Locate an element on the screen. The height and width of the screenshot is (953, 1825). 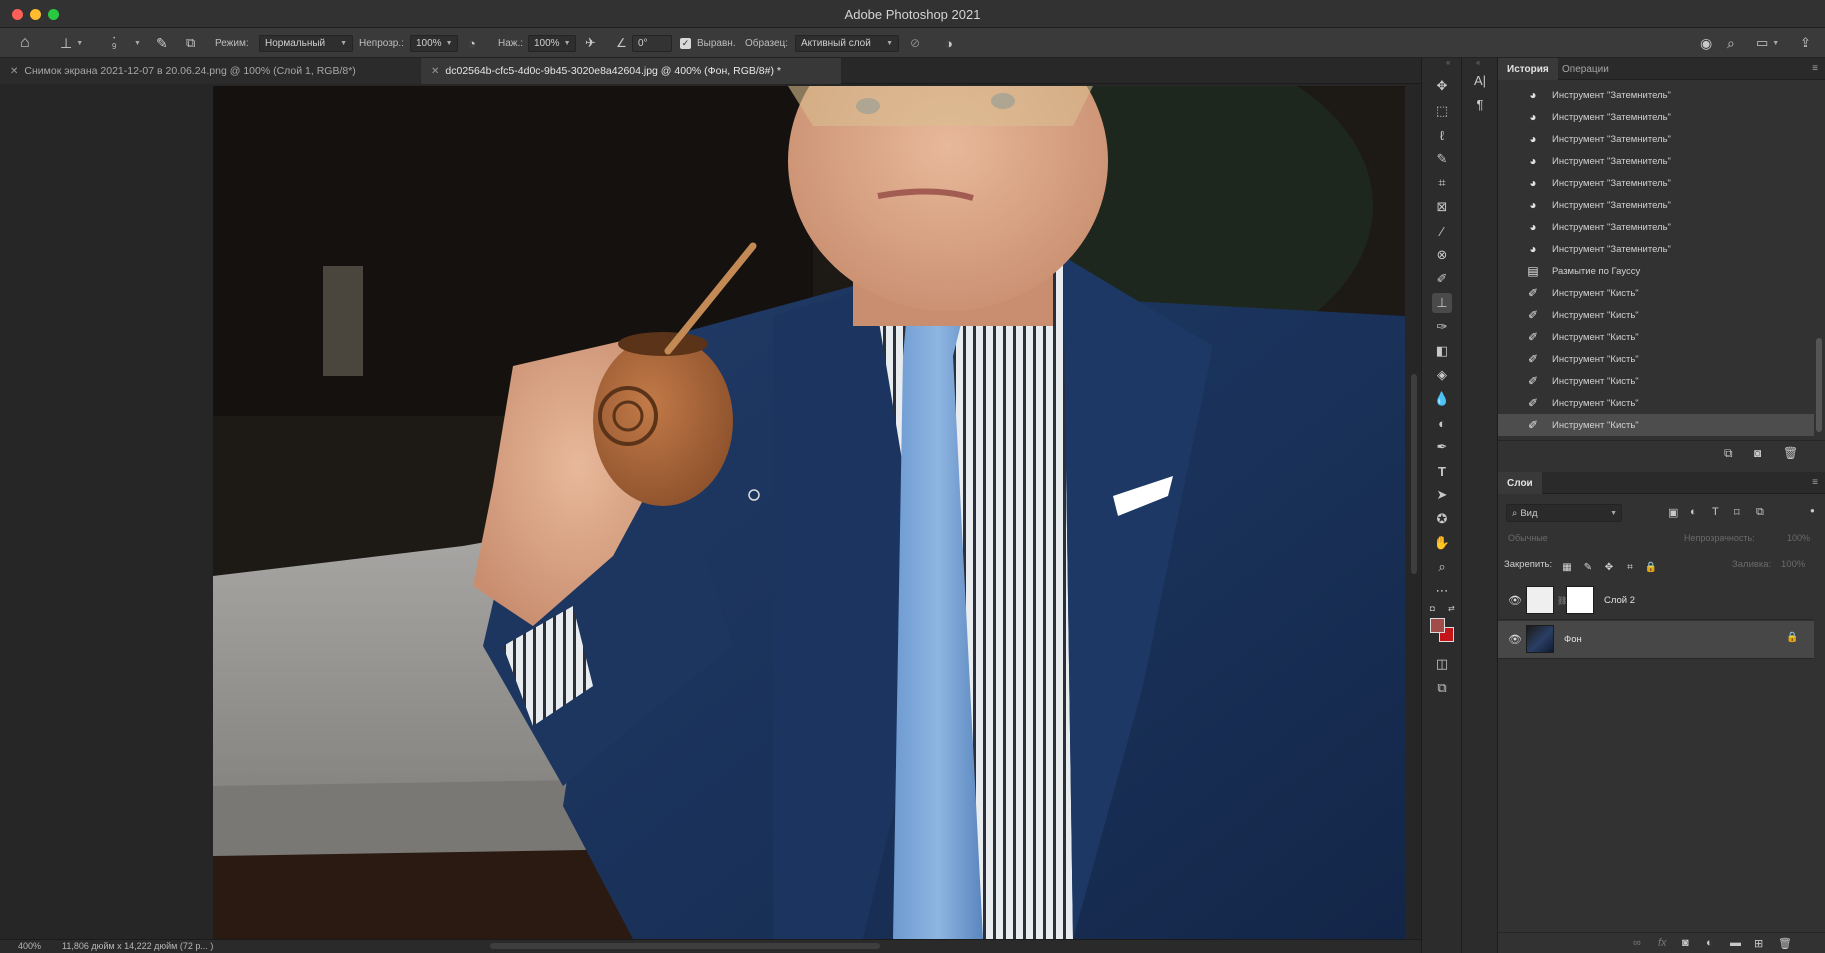
shape-filter-icon: ⌑ is located at coordinates (1737, 512).